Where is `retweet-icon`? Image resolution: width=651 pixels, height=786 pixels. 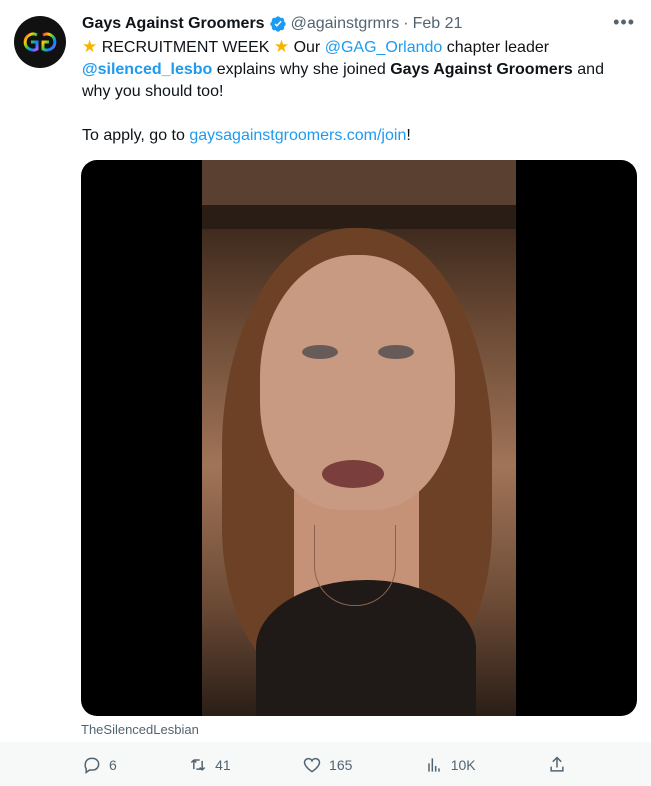
retweet-icon is located at coordinates (198, 765).